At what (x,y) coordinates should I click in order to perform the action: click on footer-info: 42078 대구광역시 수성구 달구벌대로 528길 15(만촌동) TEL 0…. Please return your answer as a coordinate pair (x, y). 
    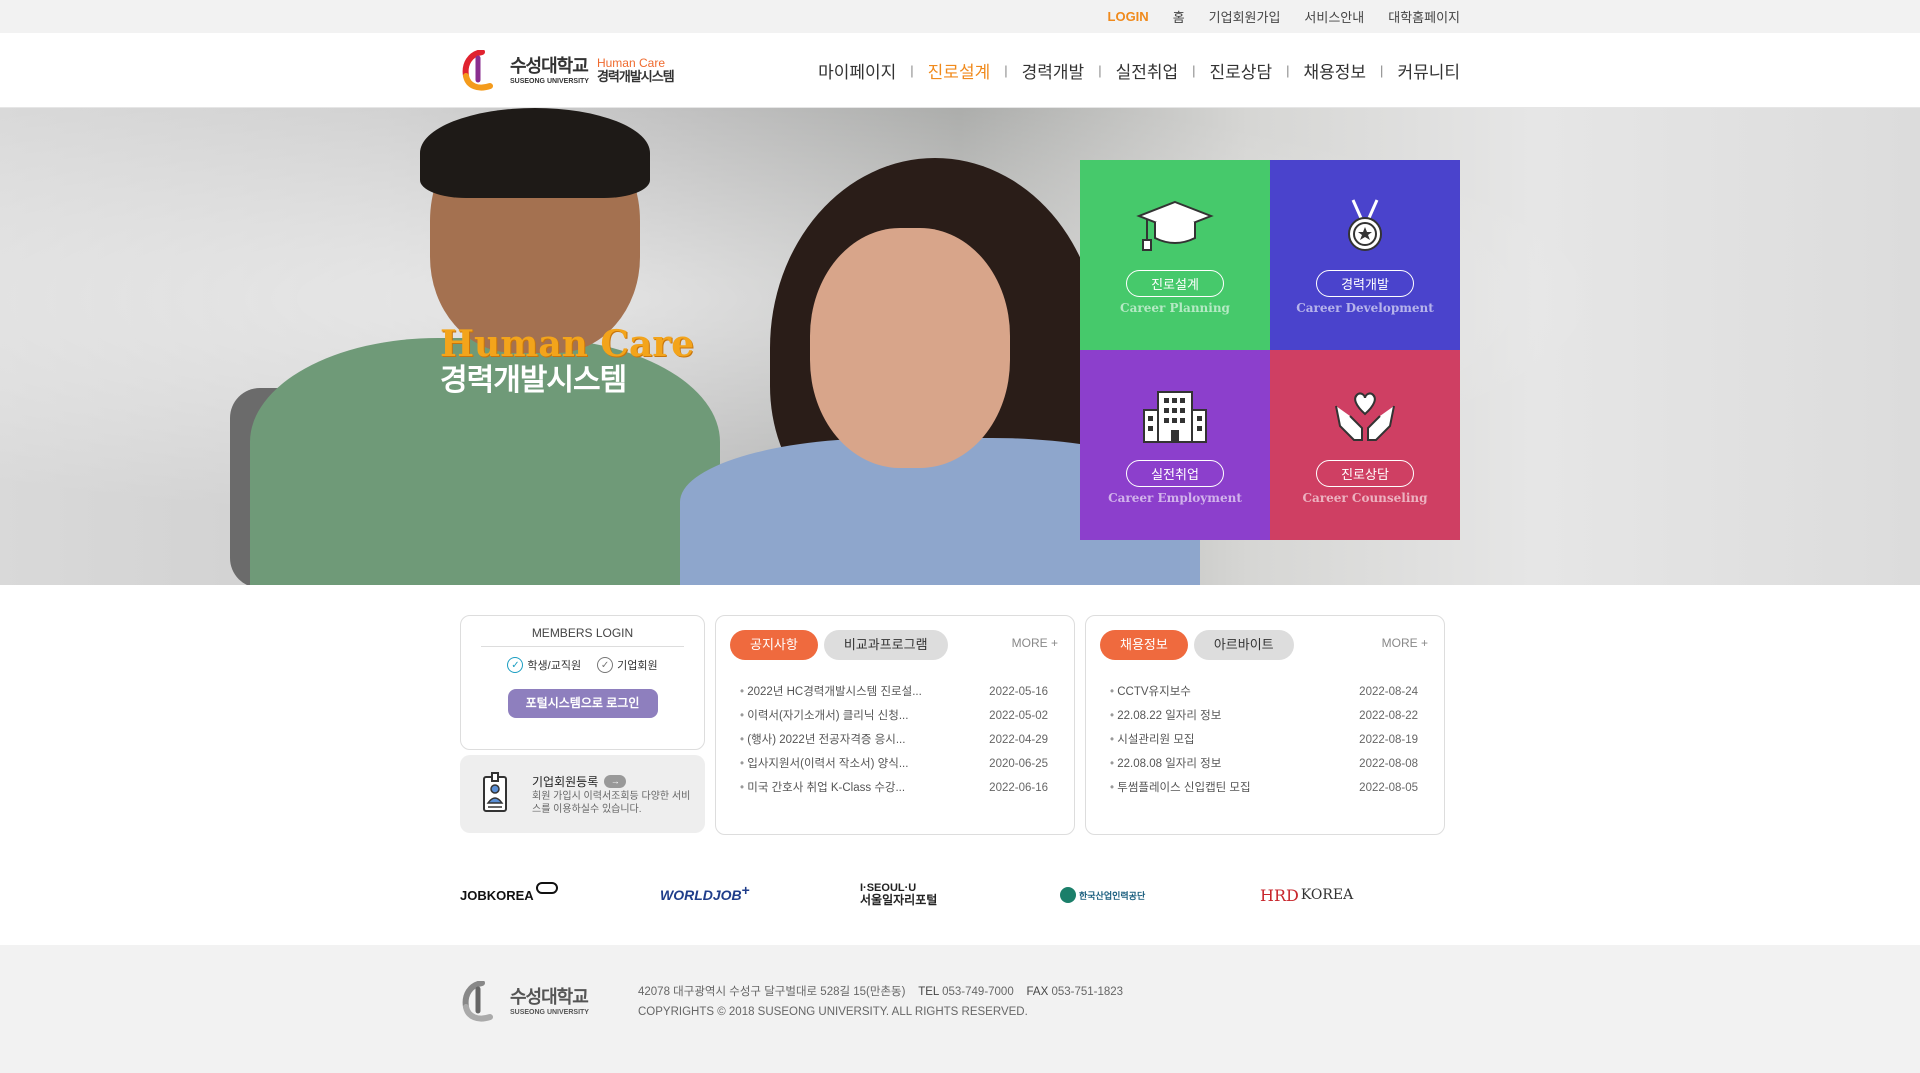
    Looking at the image, I should click on (880, 1002).